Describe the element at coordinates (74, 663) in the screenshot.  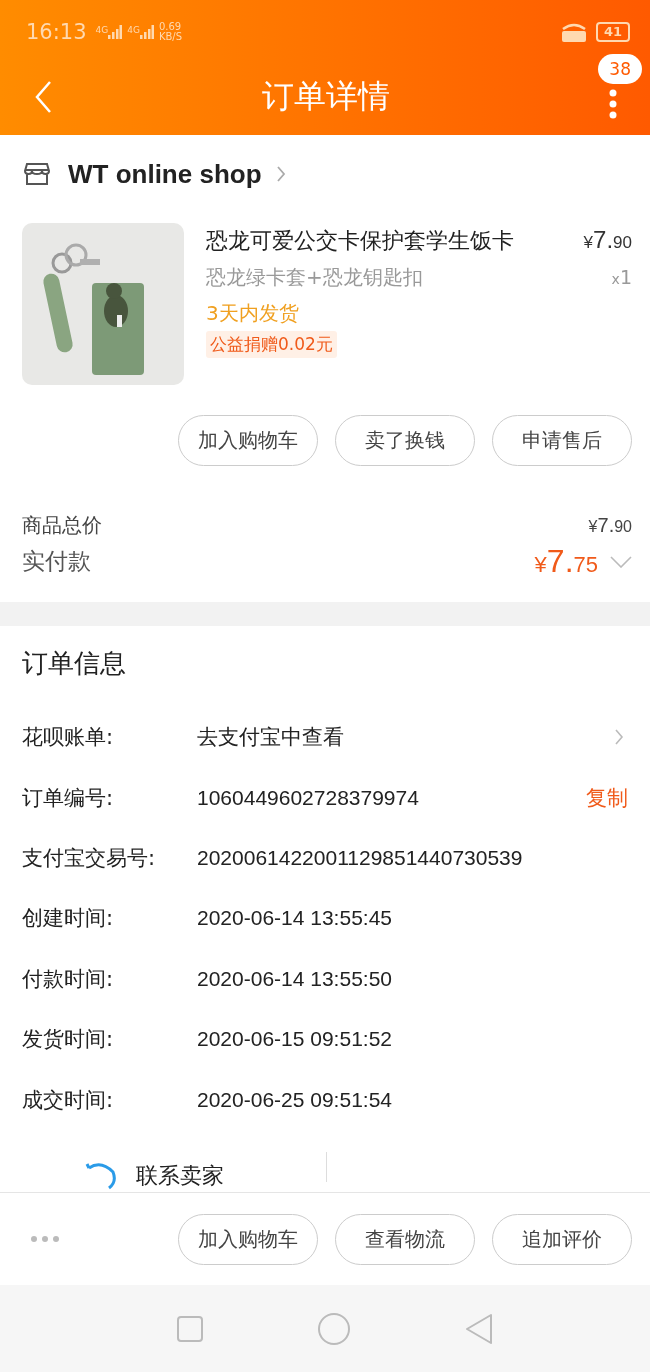
I see `section-title: 订单信息` at that location.